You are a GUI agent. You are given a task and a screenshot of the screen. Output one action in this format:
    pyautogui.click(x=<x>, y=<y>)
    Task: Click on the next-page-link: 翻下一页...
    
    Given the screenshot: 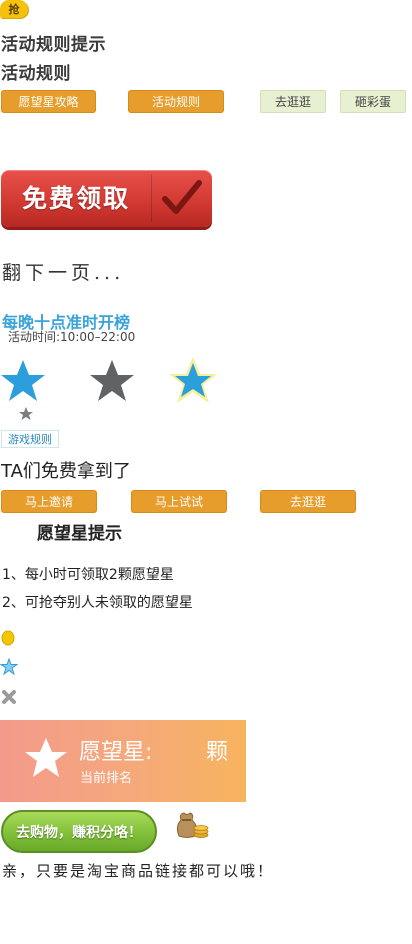 What is the action you would take?
    pyautogui.click(x=63, y=271)
    